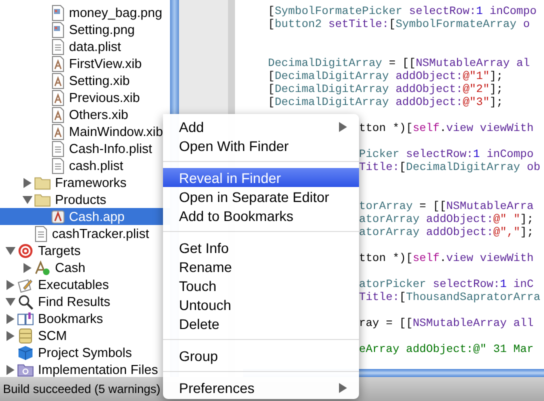 The width and height of the screenshot is (544, 401). Describe the element at coordinates (386, 77) in the screenshot. I see `code-line: [DecimalDigitArray addObject:@"1"];` at that location.